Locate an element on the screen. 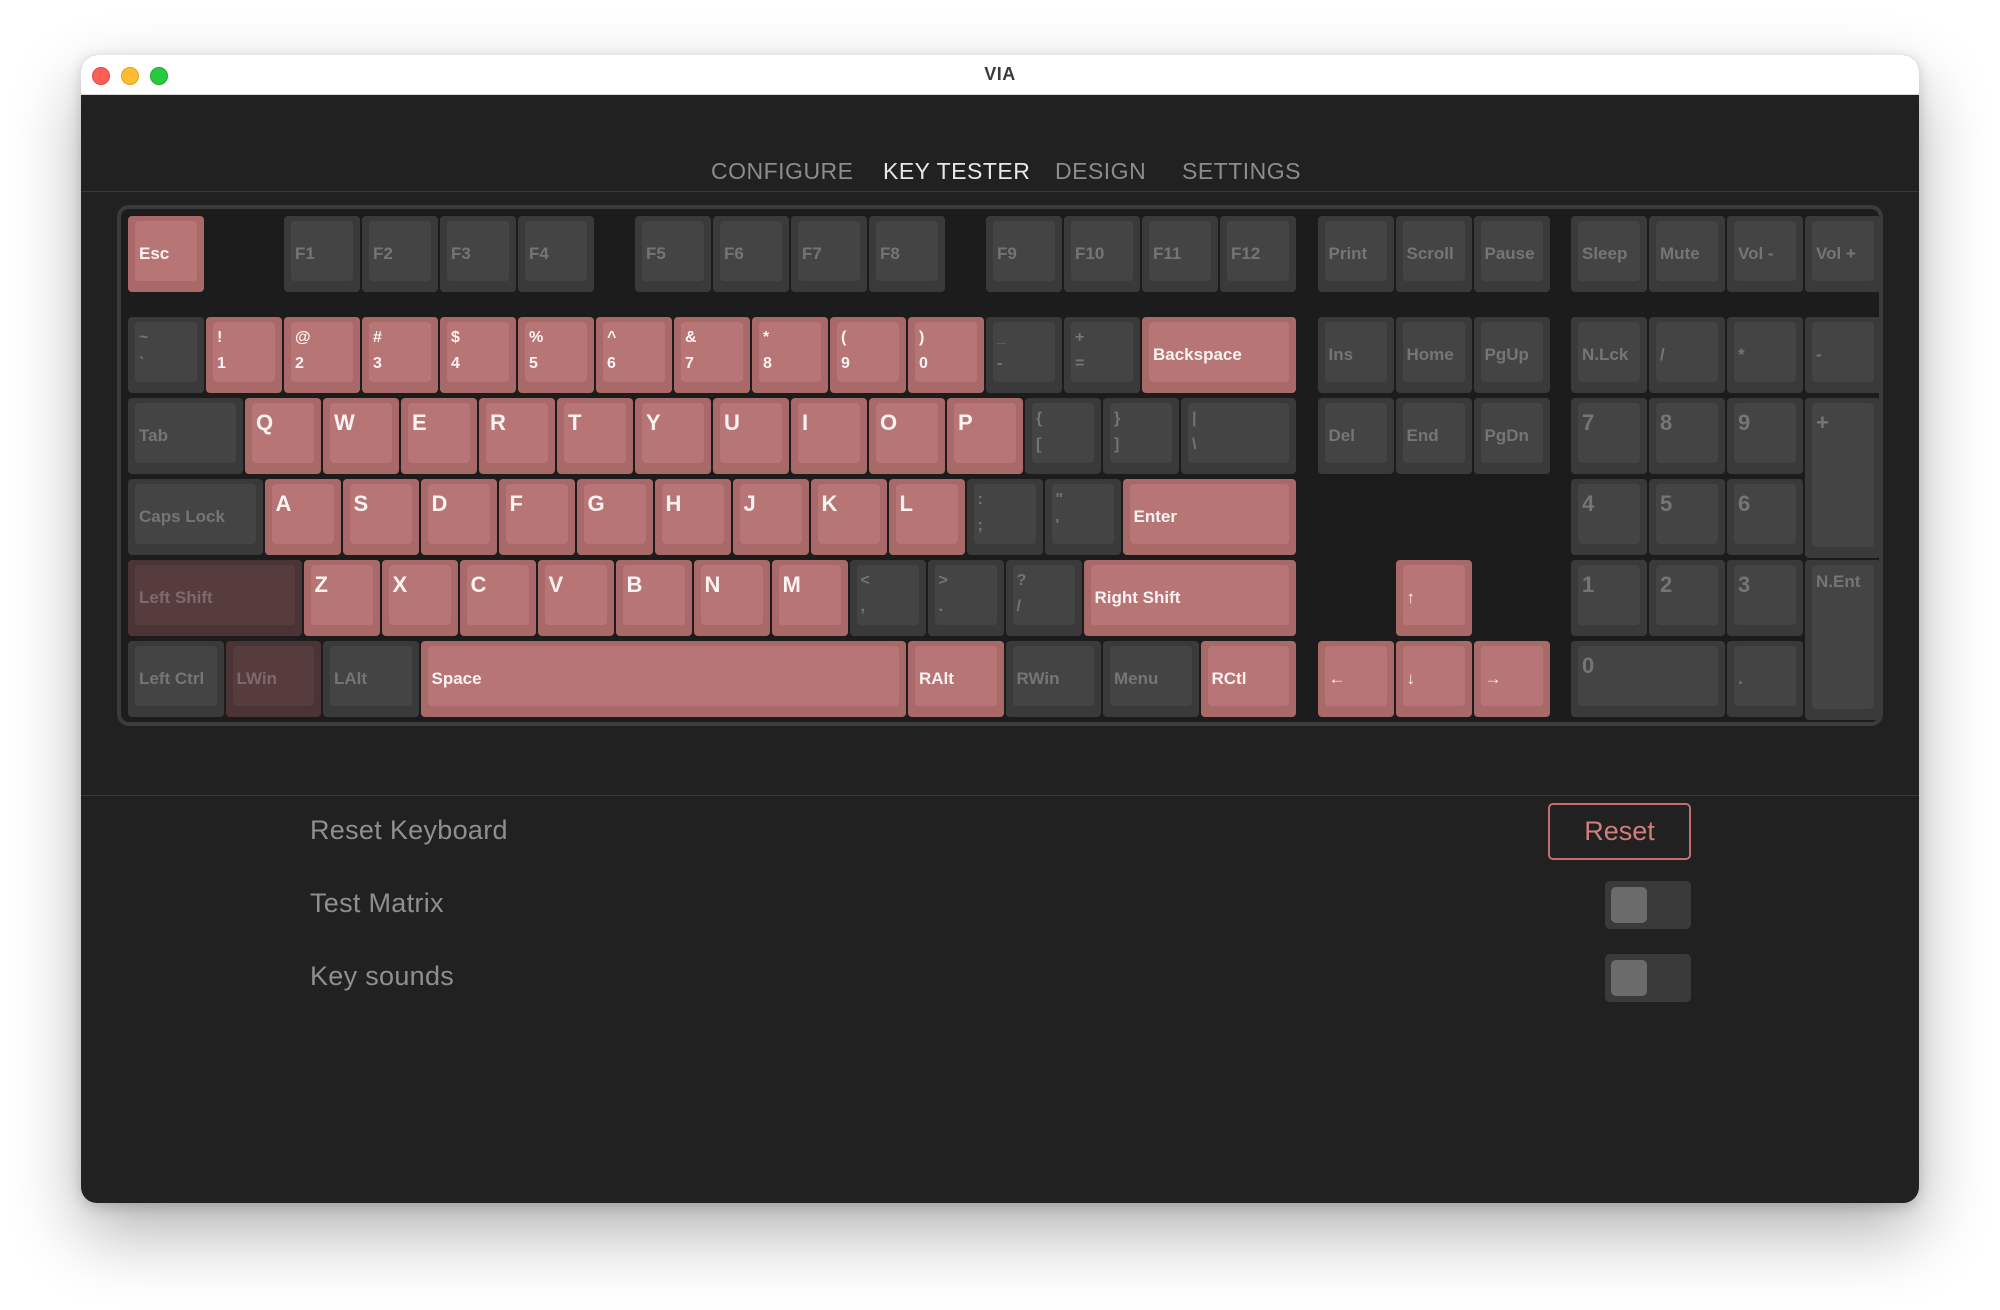 The image size is (2000, 1310). key-f8: F8 is located at coordinates (907, 254).